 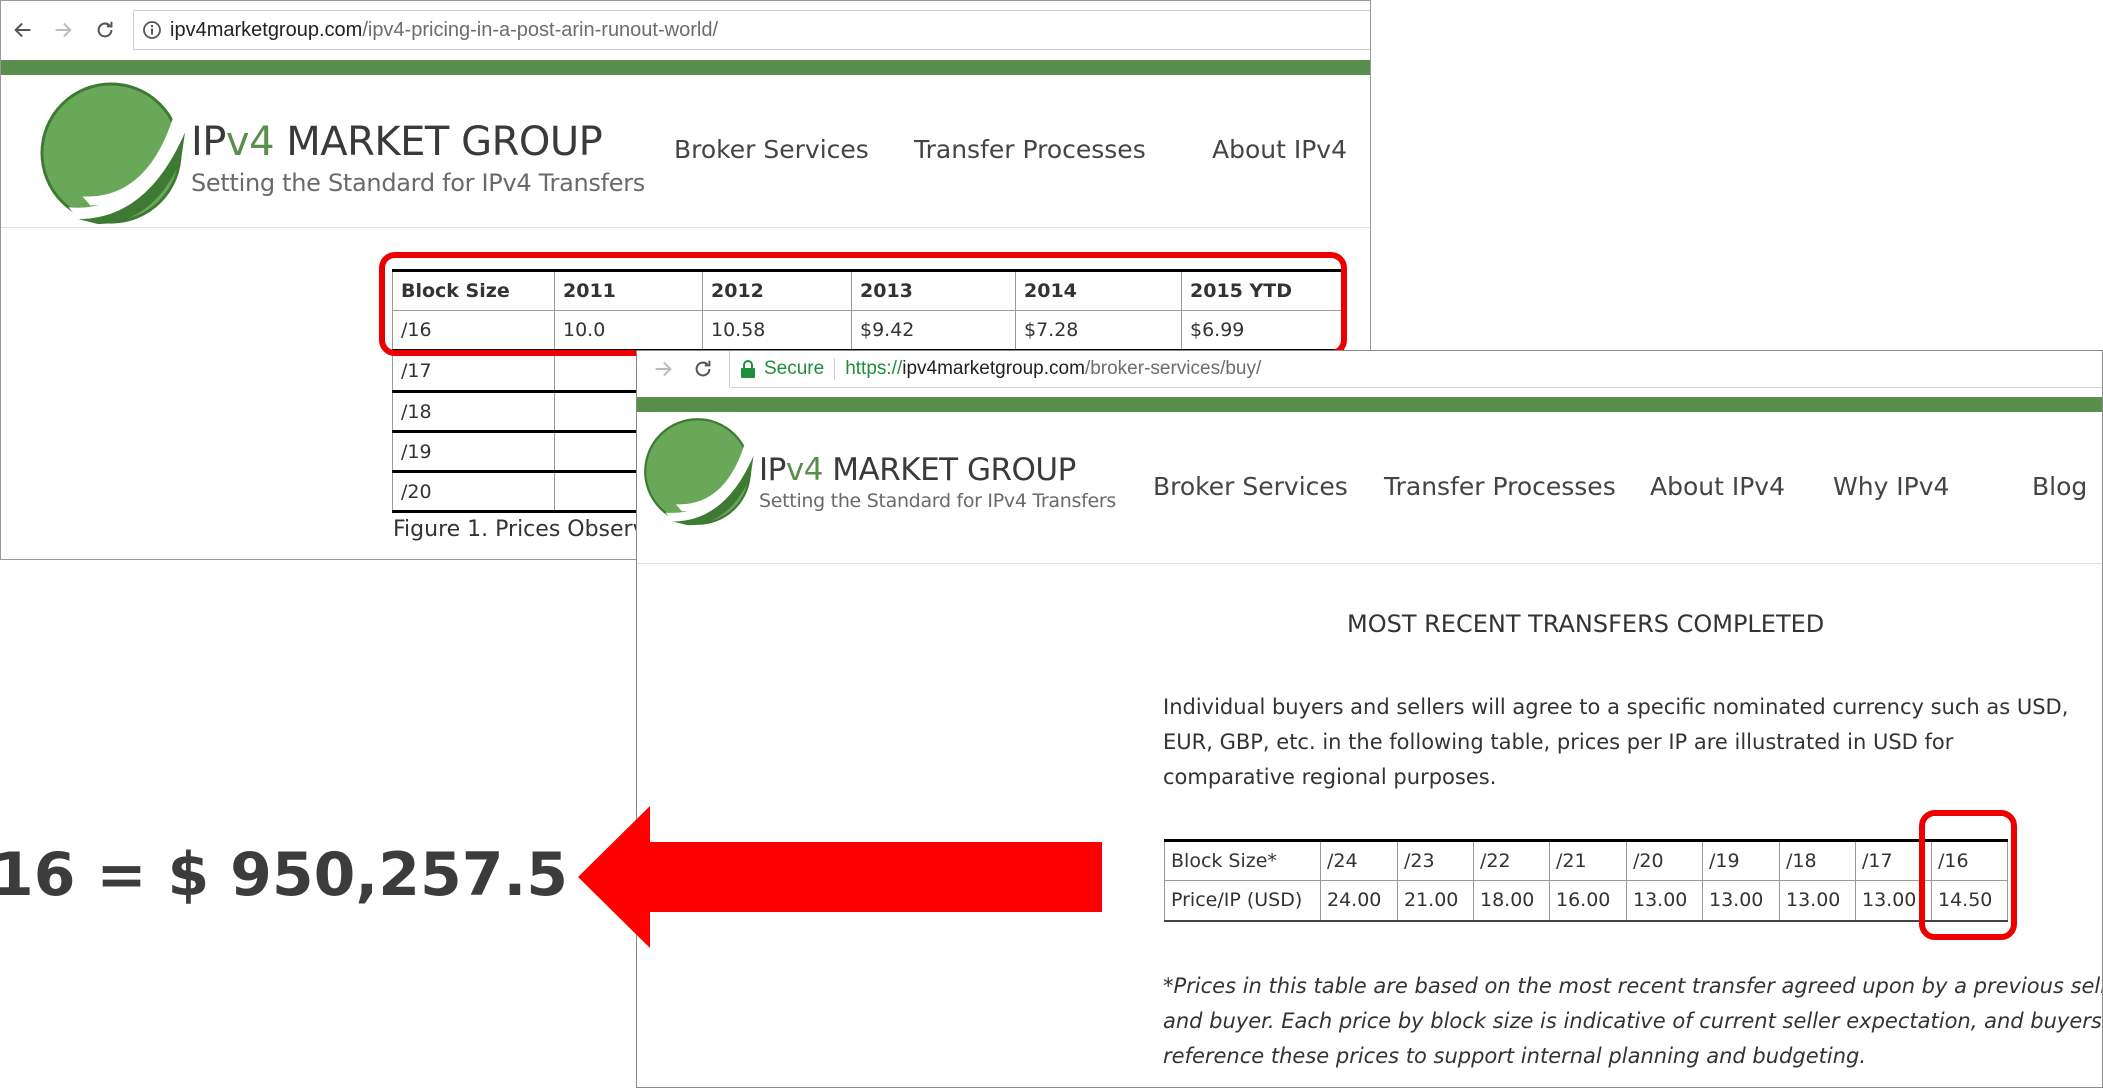 What do you see at coordinates (152, 30) in the screenshot?
I see `info-icon` at bounding box center [152, 30].